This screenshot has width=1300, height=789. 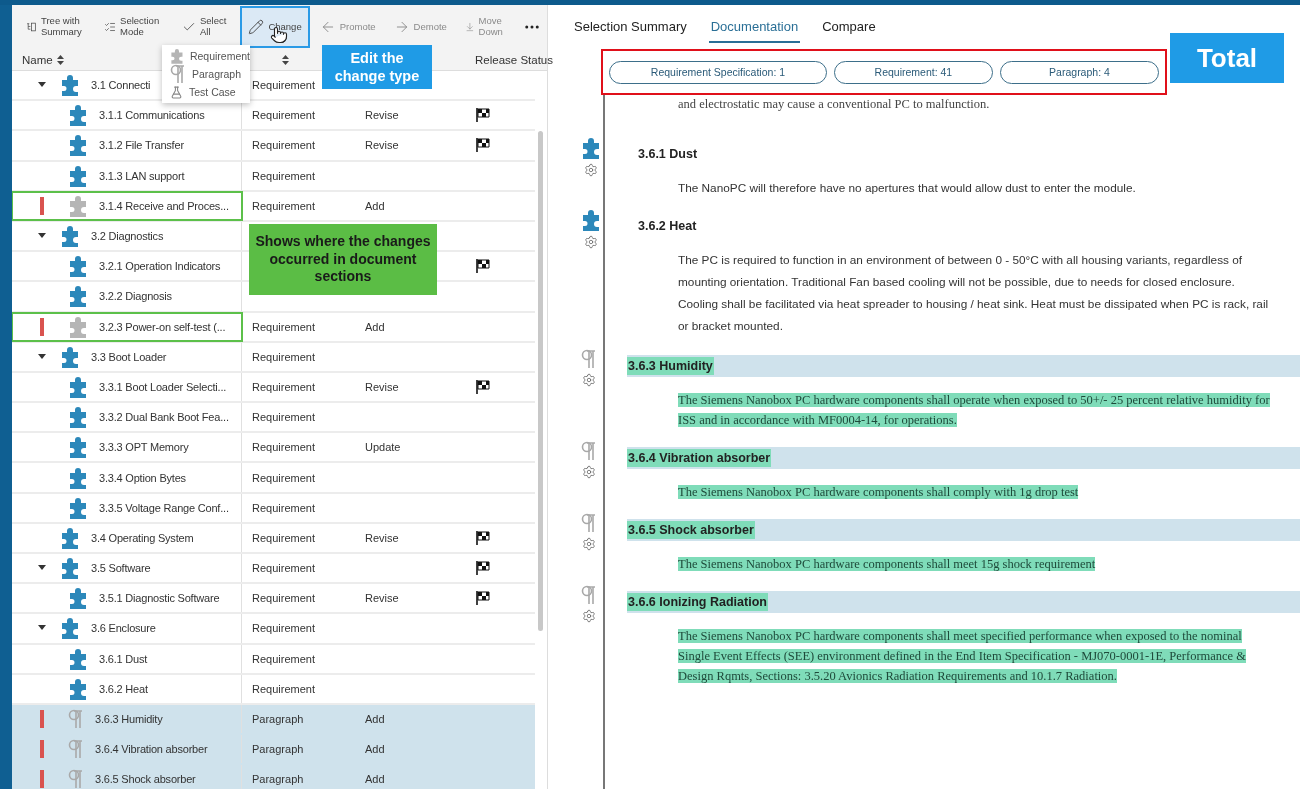 I want to click on tree-row: 3.3 Boot Loader Requirement, so click(x=273, y=357).